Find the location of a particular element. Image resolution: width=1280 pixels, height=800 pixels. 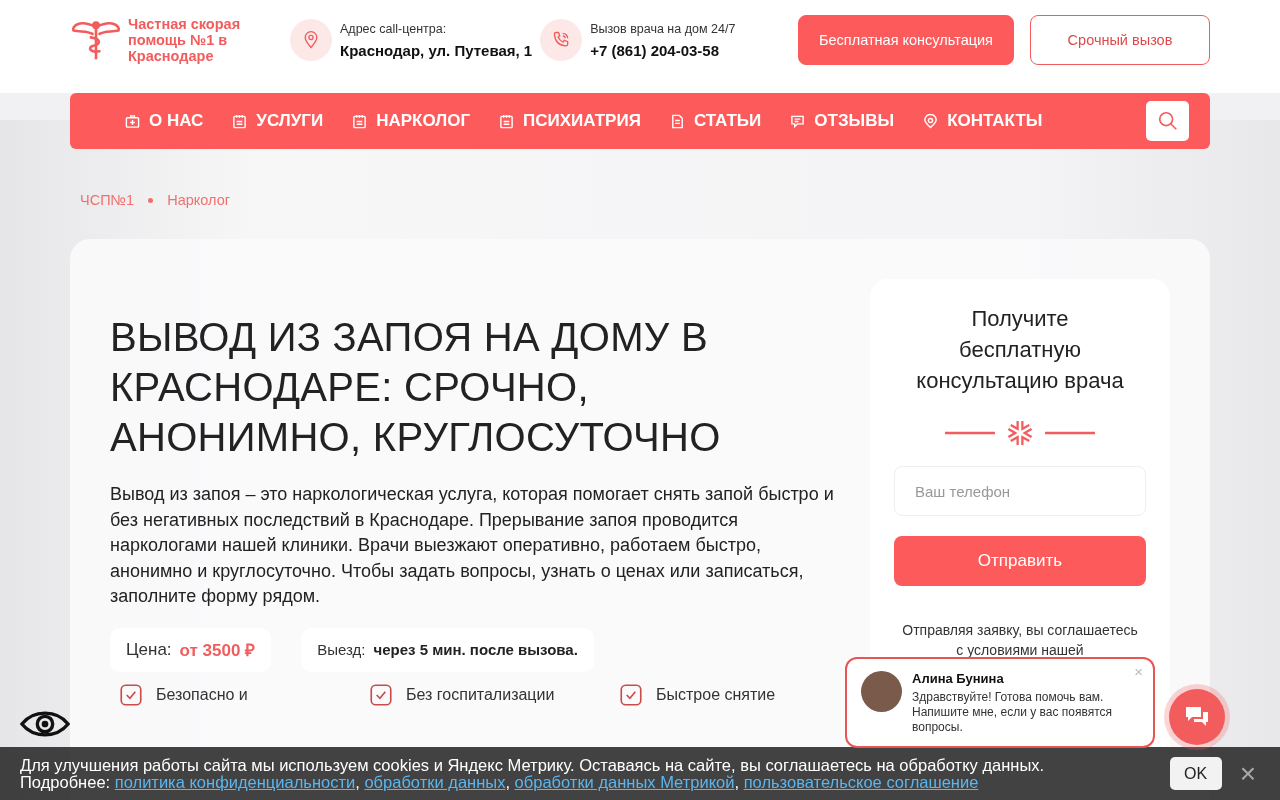

asterisk-divider-icon is located at coordinates (1020, 433).